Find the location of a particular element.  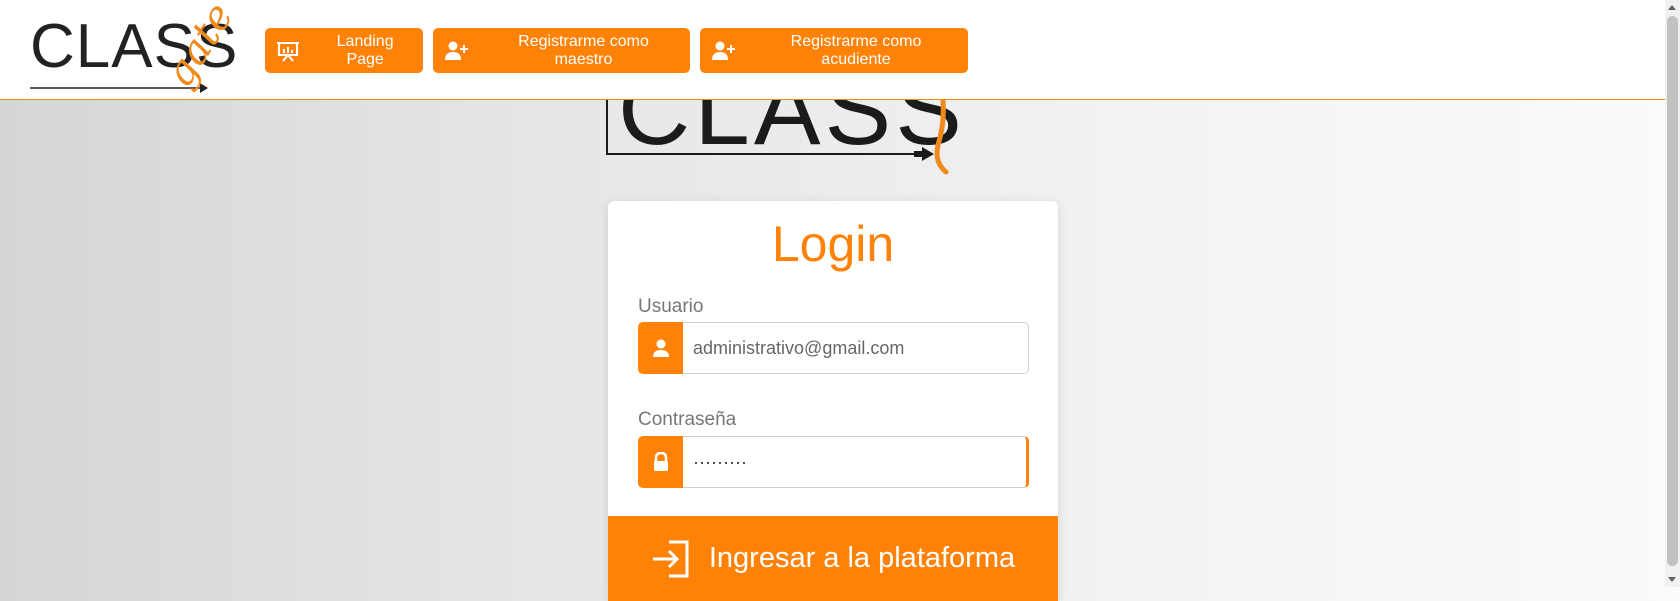

vertical-scrollbar is located at coordinates (1672, 293).